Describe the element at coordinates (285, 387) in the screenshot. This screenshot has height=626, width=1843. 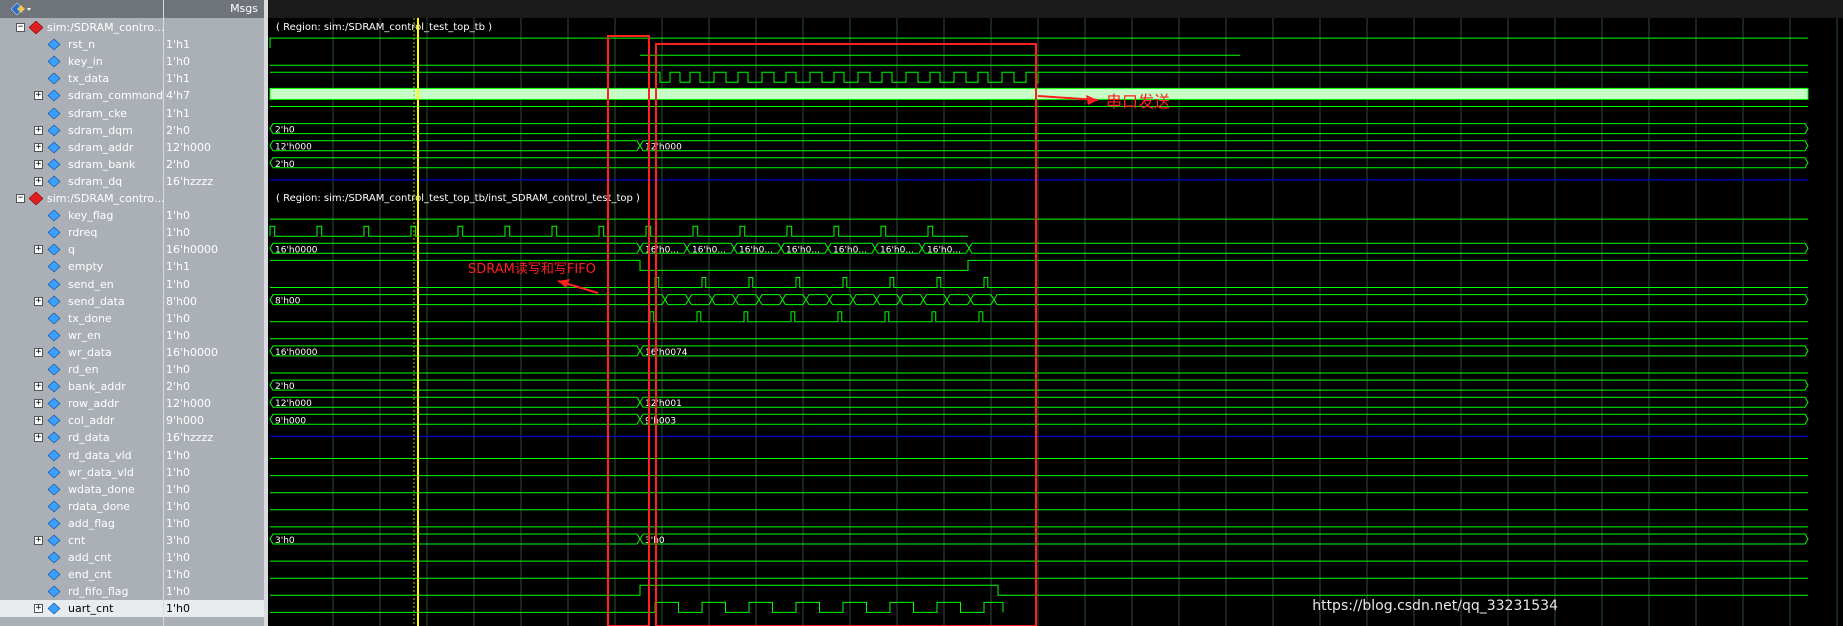
I see `bus-value: 2'h0` at that location.